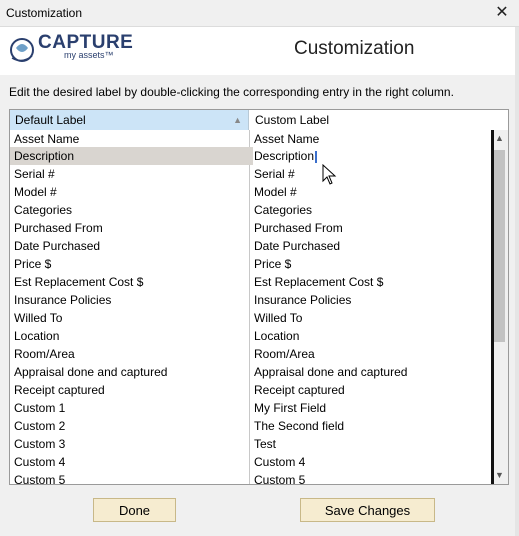 This screenshot has height=536, width=519. What do you see at coordinates (372, 228) in the screenshot?
I see `custom-label-cell: Purchased From` at bounding box center [372, 228].